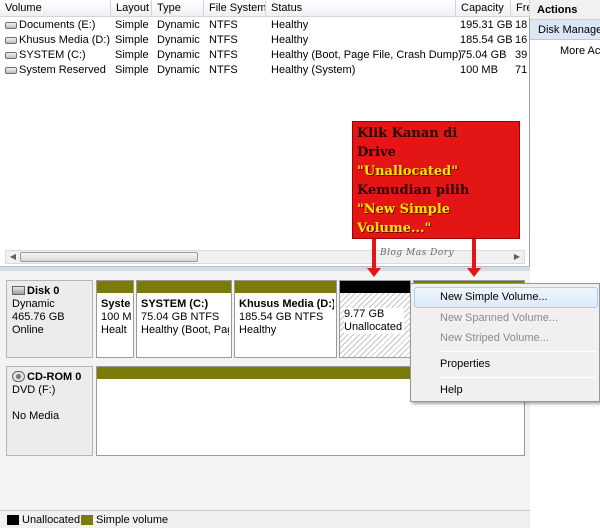 This screenshot has height=528, width=600. What do you see at coordinates (521, 70) in the screenshot?
I see `volume-free: 71` at bounding box center [521, 70].